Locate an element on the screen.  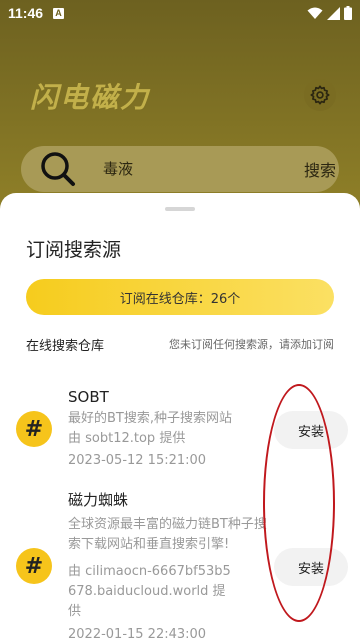
source-name: SOBT is located at coordinates (88, 397).